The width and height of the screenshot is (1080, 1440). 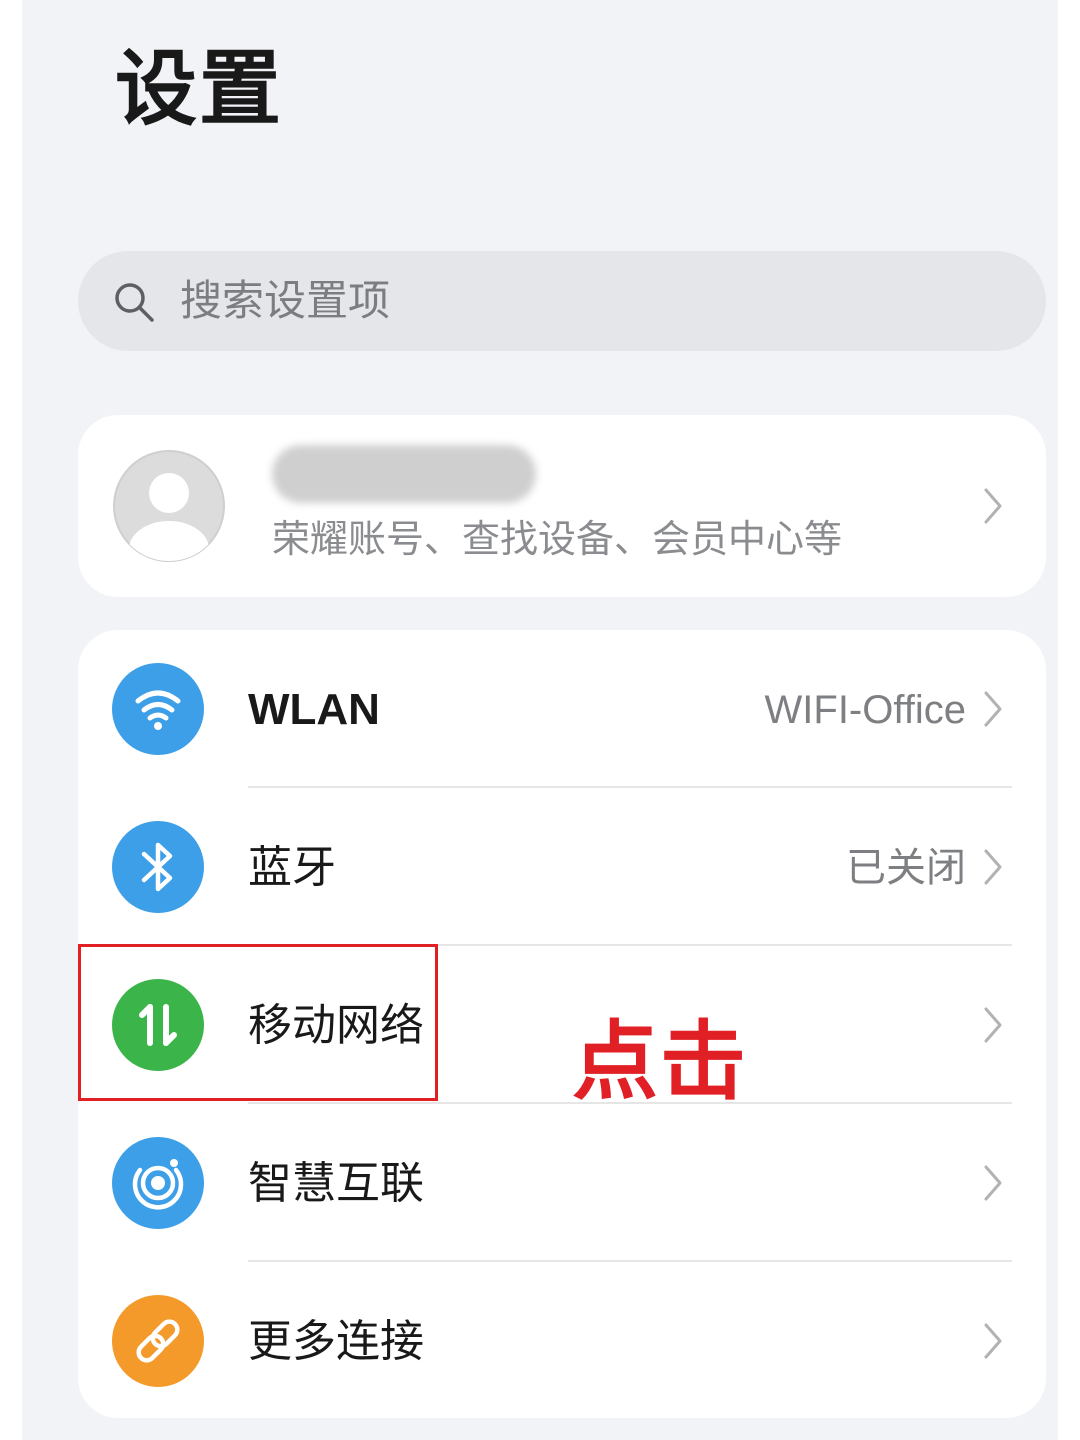 I want to click on settings-item-smart-connect: 智慧互联, so click(x=562, y=1183).